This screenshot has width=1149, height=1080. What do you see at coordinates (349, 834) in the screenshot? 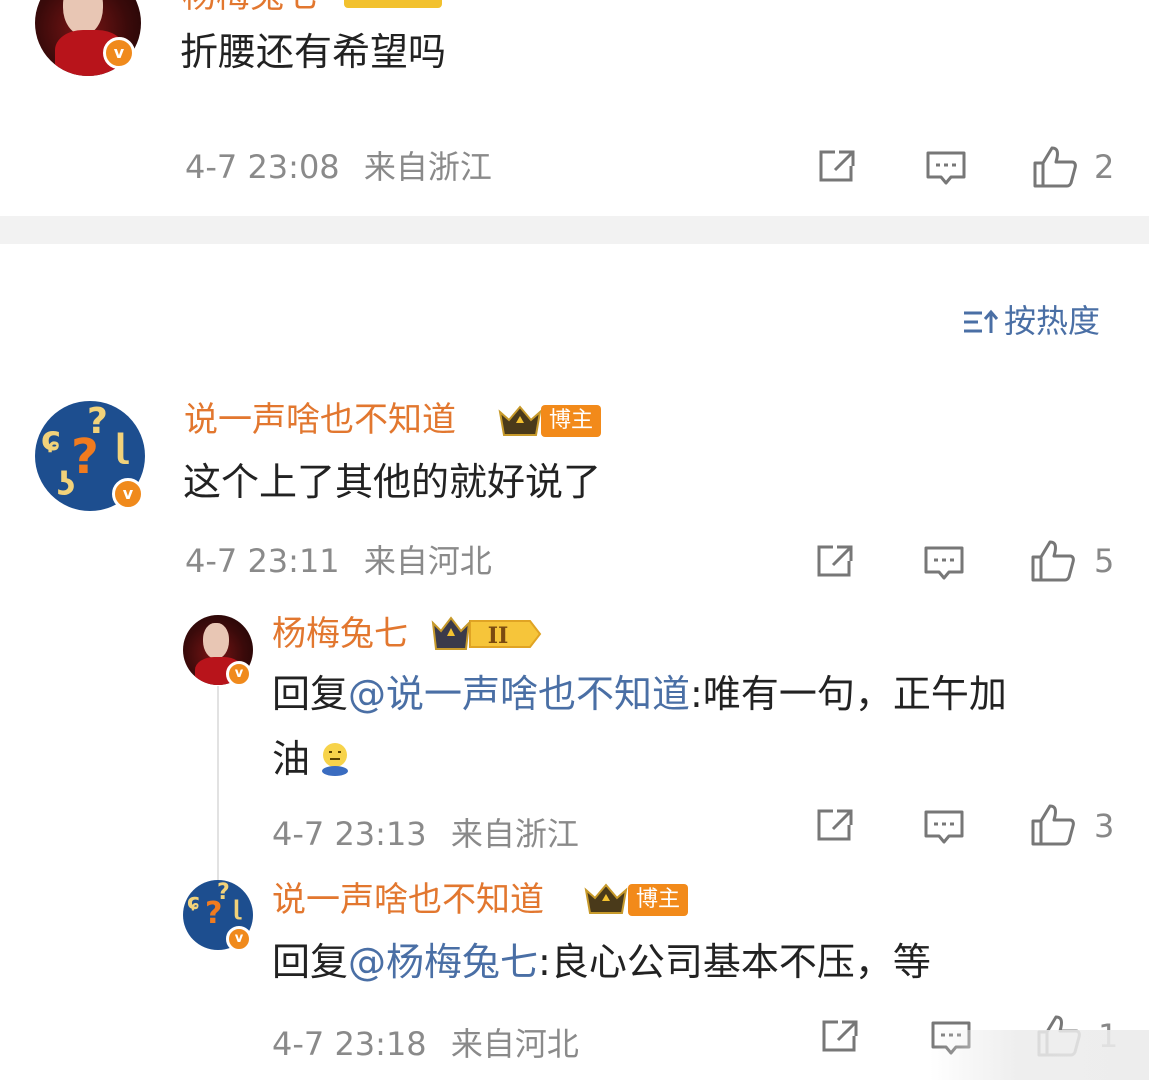
I see `timestamp: 4-7 23:13` at bounding box center [349, 834].